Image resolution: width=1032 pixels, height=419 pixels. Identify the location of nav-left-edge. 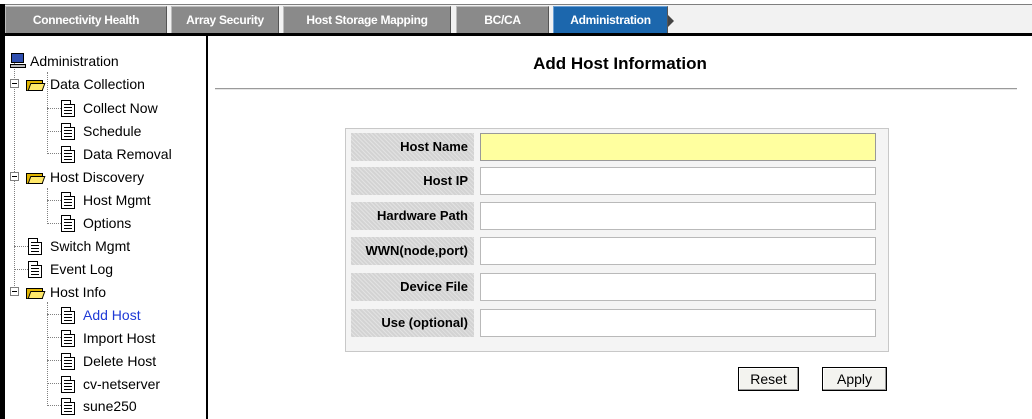
(2, 227).